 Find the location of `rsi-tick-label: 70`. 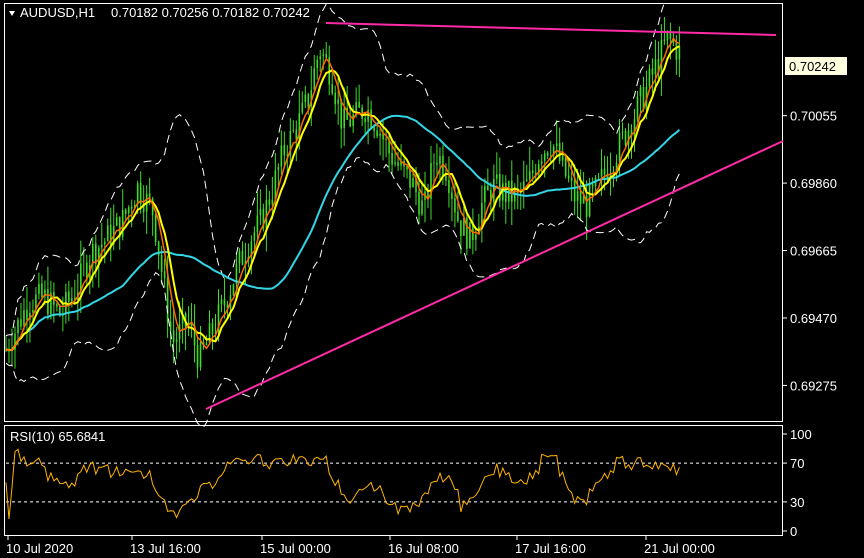

rsi-tick-label: 70 is located at coordinates (797, 463).